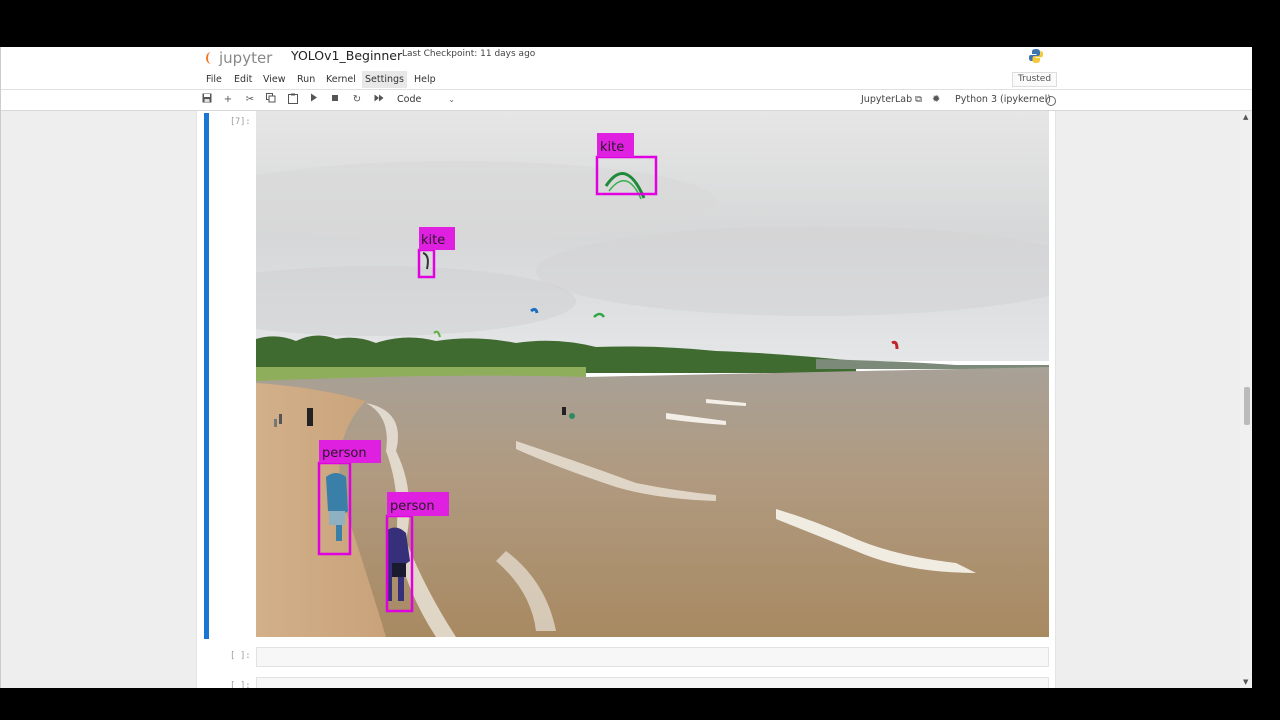 This screenshot has width=1280, height=720. I want to click on menu-file: File, so click(214, 79).